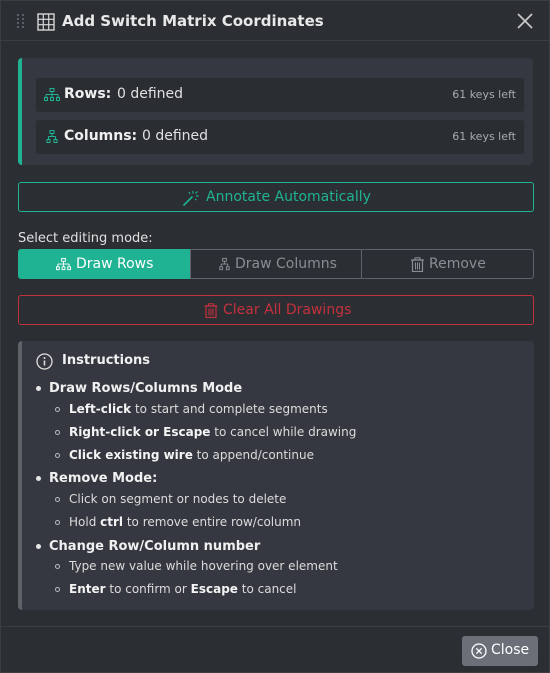 The height and width of the screenshot is (673, 550). Describe the element at coordinates (21, 21) in the screenshot. I see `drag-handle-icon` at that location.